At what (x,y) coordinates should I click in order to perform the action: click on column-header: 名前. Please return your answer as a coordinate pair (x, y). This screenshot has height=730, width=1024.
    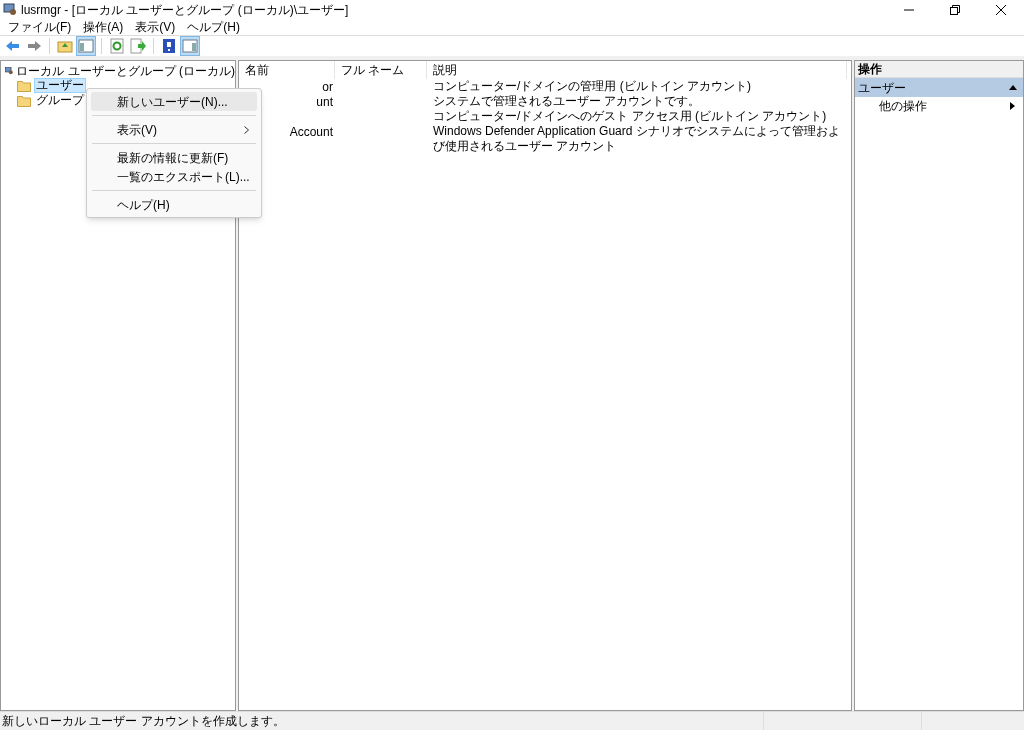
    Looking at the image, I should click on (287, 70).